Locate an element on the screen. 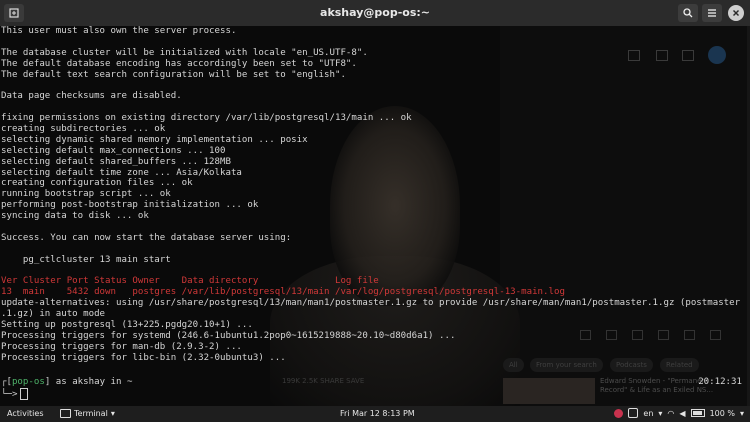 The image size is (750, 422). command-line: └─> is located at coordinates (15, 394).